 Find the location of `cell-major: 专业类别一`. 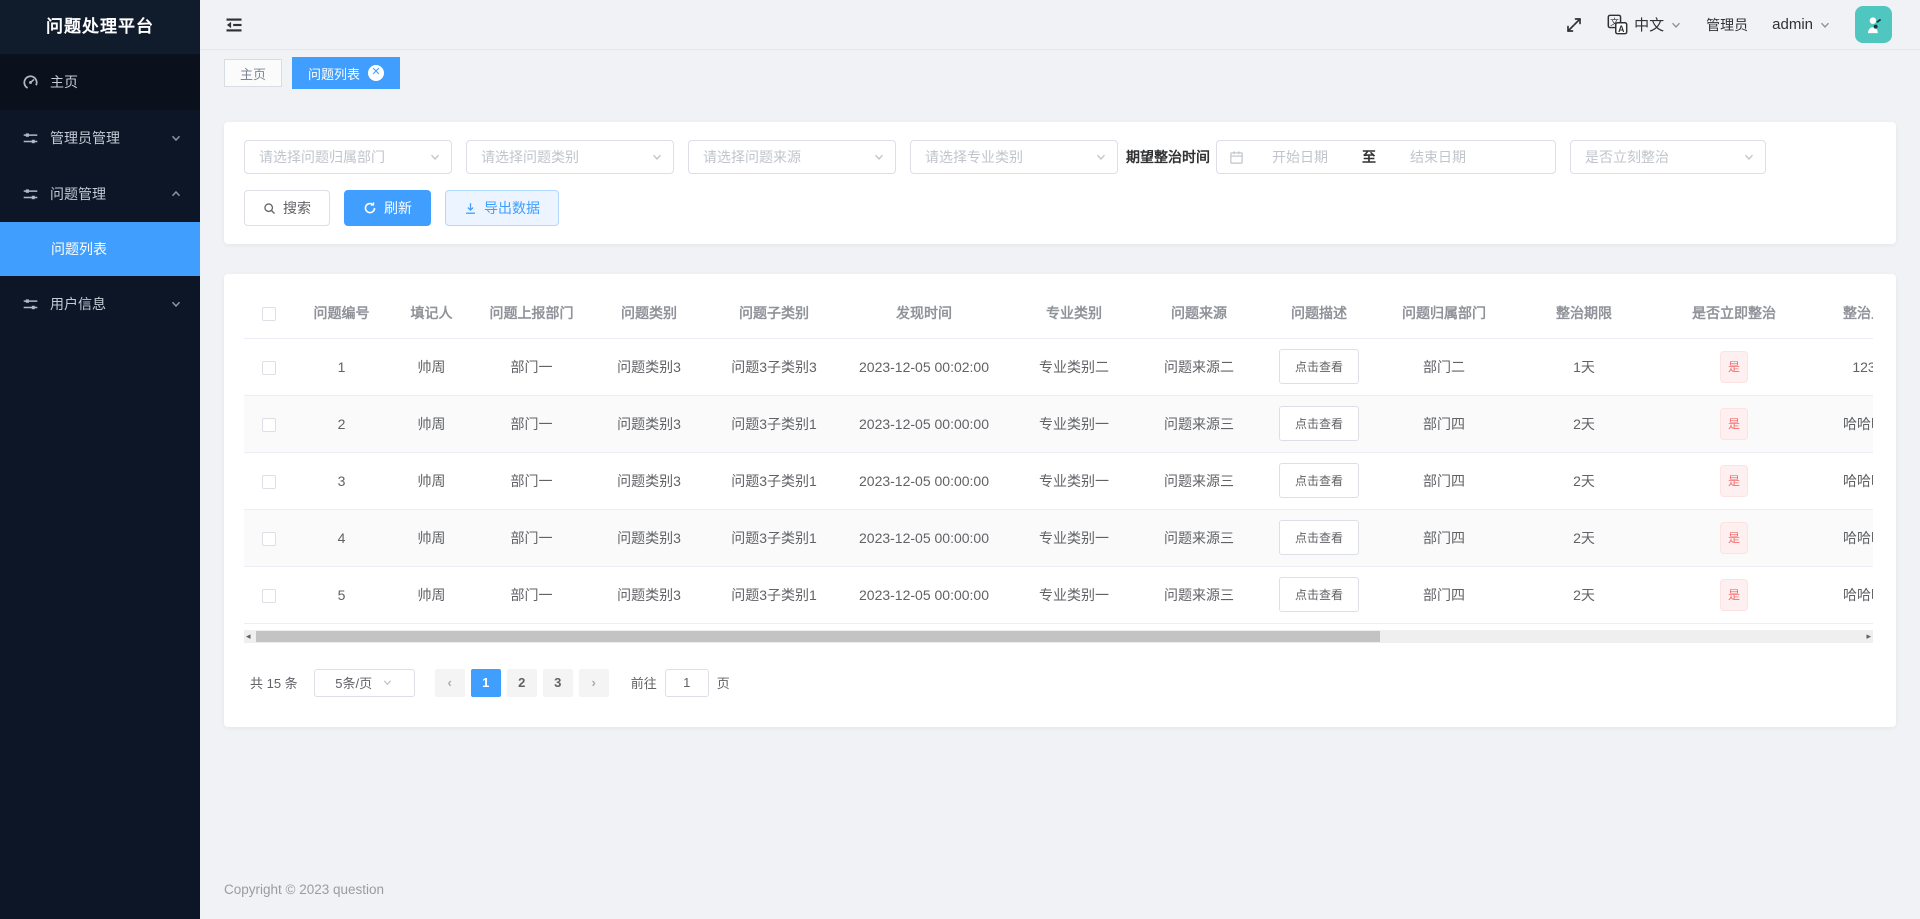

cell-major: 专业类别一 is located at coordinates (1074, 424).